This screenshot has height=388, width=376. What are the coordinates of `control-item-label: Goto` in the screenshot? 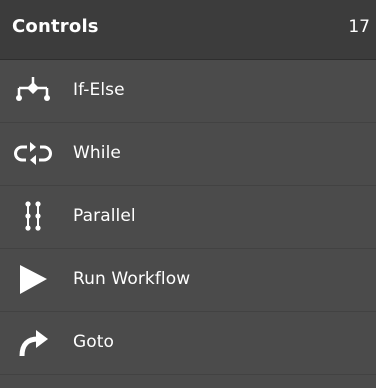 It's located at (94, 342).